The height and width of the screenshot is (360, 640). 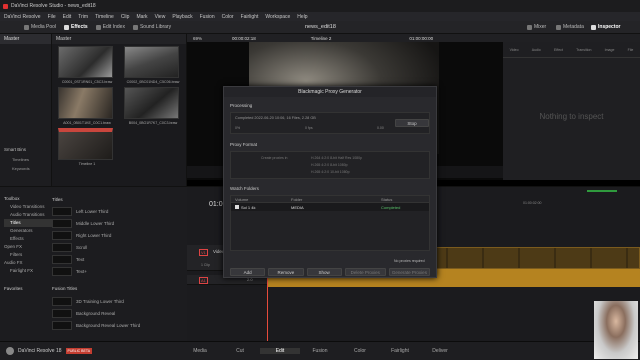 I want to click on clip-name: C0002_0BC01ND4_C5C06.braw, so click(x=153, y=82).